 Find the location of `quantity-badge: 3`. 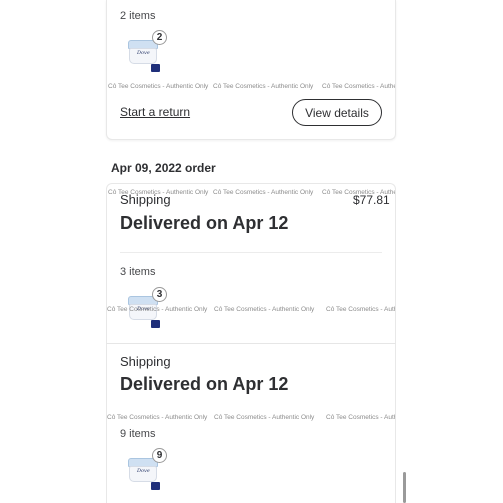

quantity-badge: 3 is located at coordinates (159, 294).